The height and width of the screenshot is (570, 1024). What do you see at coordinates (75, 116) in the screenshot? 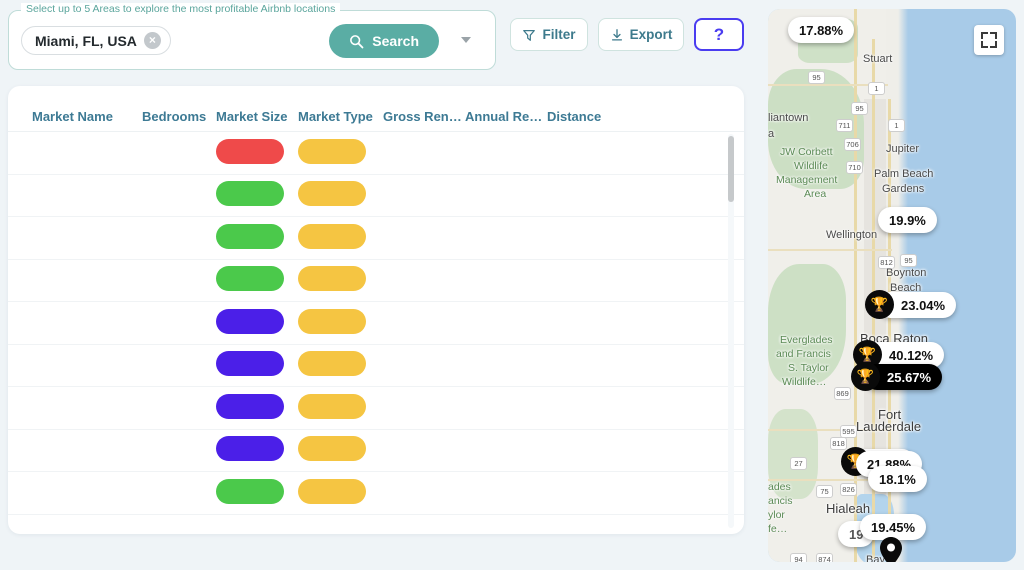
I see `column-header-market-name: Market Name` at bounding box center [75, 116].